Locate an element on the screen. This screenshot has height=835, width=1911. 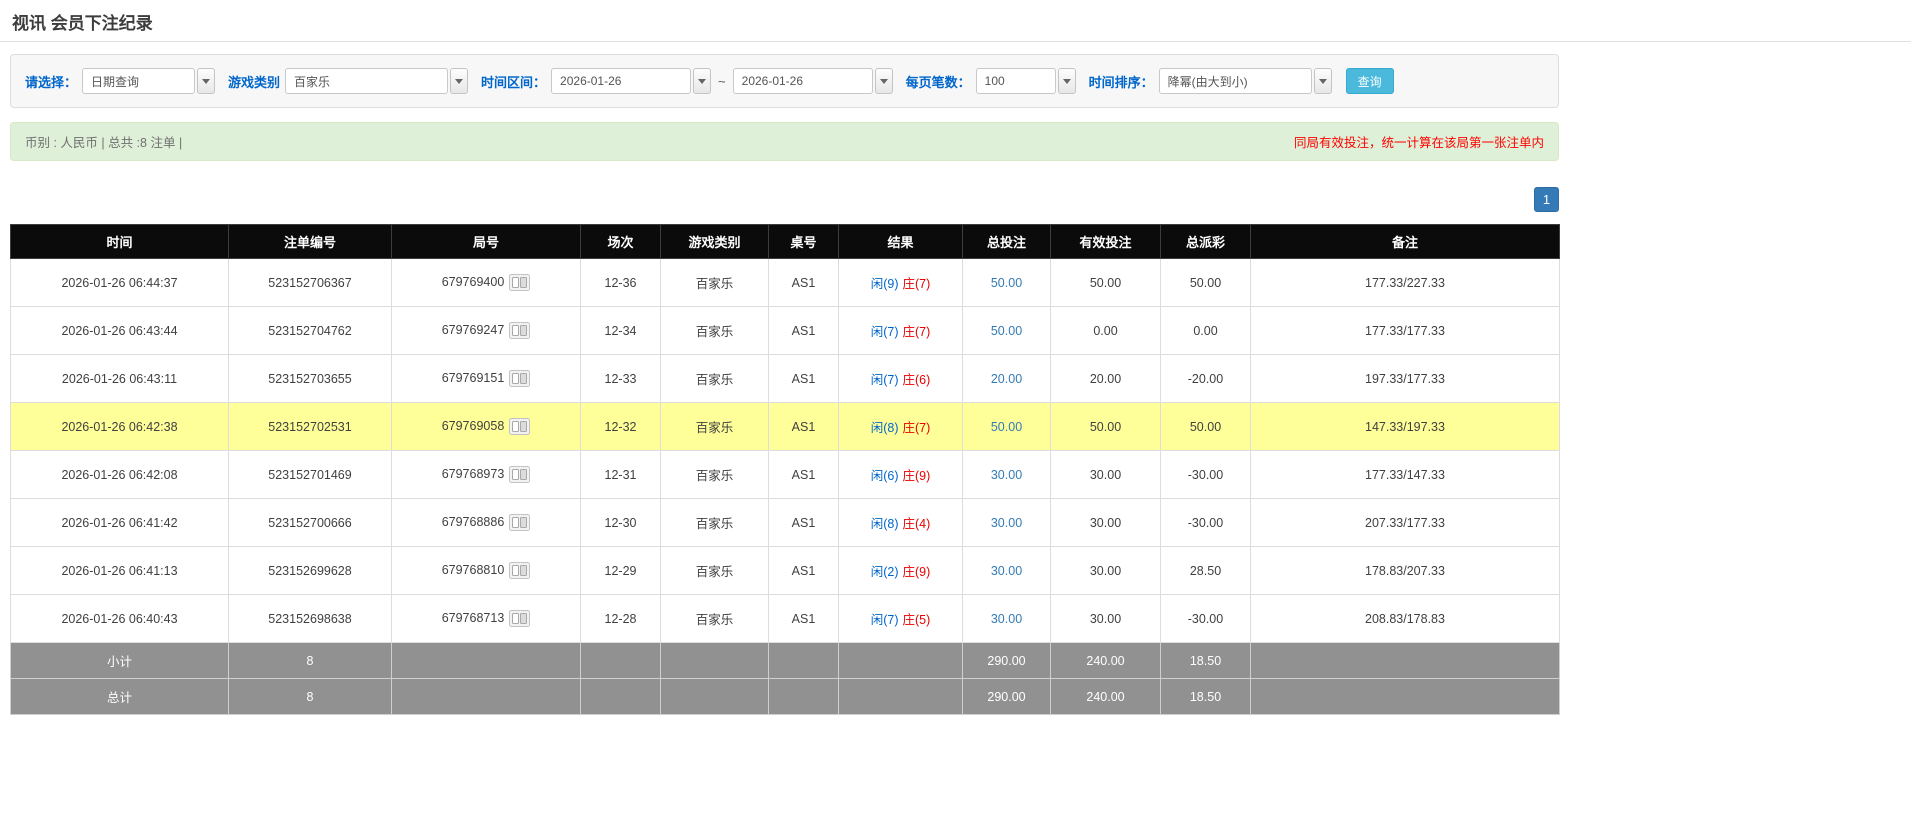
round-cell: 679769058 is located at coordinates (486, 426).